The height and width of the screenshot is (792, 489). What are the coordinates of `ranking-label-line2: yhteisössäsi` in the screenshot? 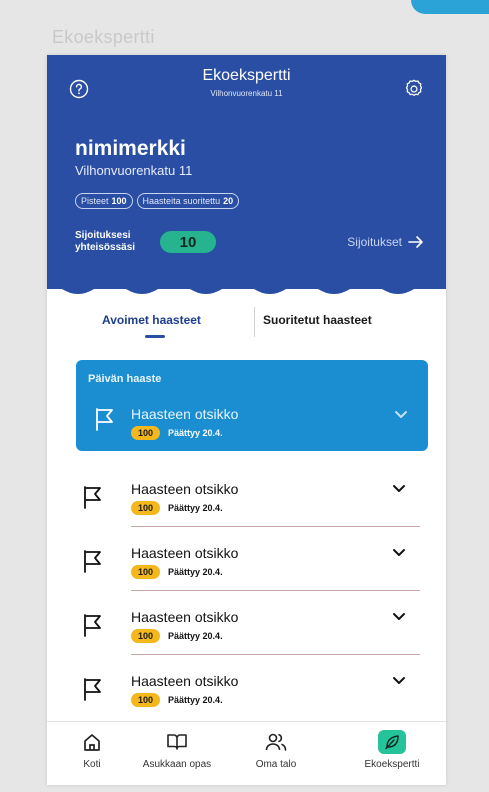 It's located at (105, 247).